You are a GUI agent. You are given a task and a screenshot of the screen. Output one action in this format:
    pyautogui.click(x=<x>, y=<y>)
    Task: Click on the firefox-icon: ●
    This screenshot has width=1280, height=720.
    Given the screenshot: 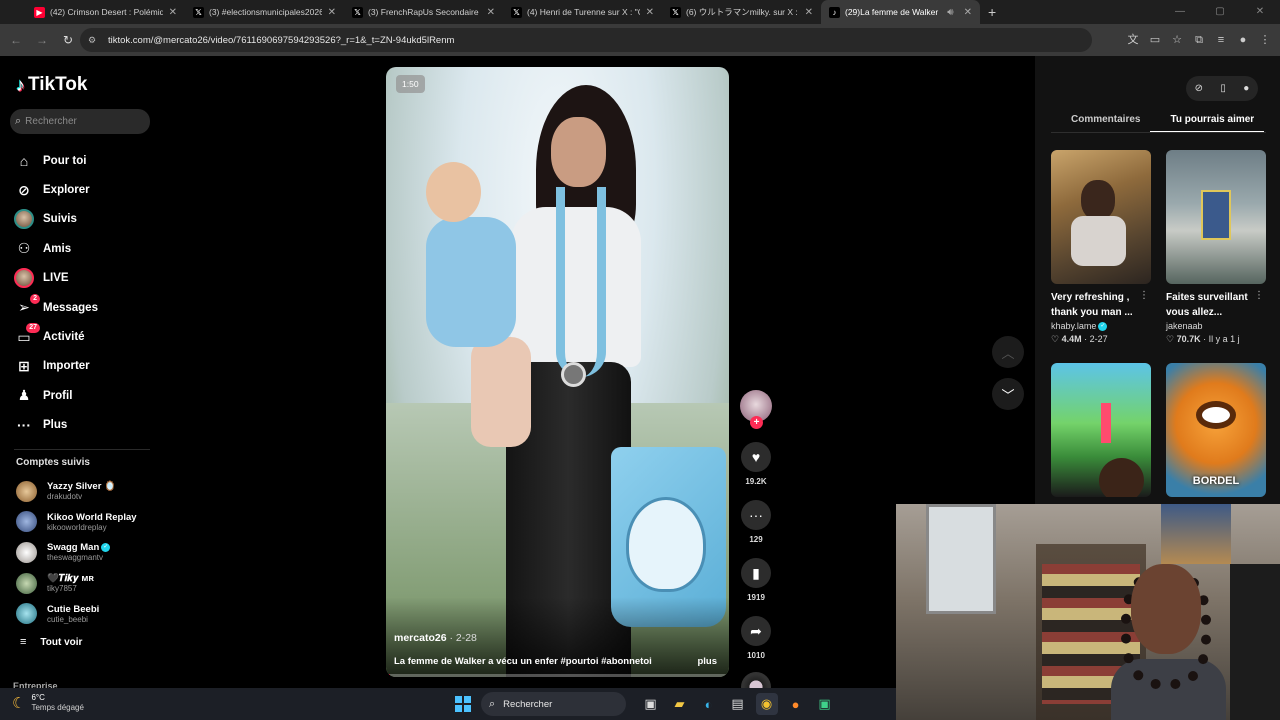 What is the action you would take?
    pyautogui.click(x=796, y=704)
    